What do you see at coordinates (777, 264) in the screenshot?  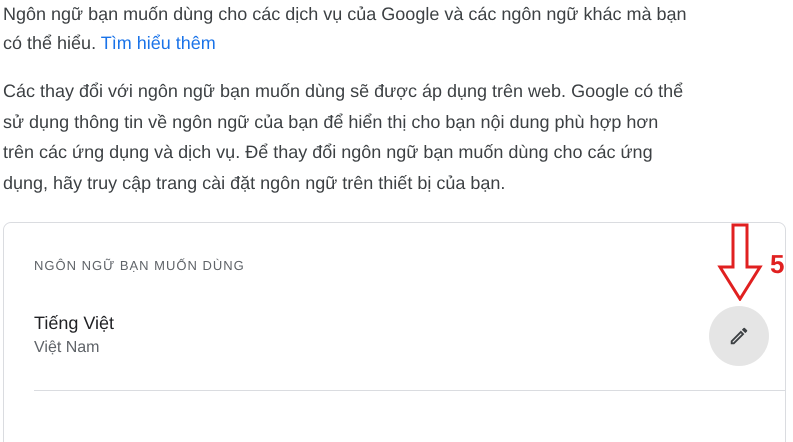 I see `annotation-label: 5` at bounding box center [777, 264].